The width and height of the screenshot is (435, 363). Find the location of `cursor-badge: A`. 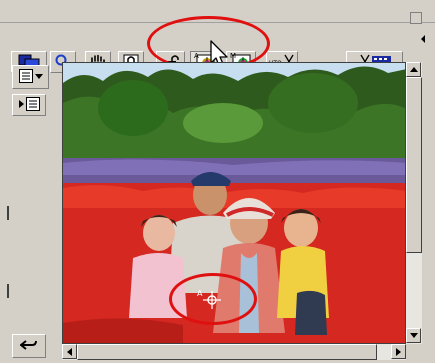

cursor-badge: A is located at coordinates (200, 293).